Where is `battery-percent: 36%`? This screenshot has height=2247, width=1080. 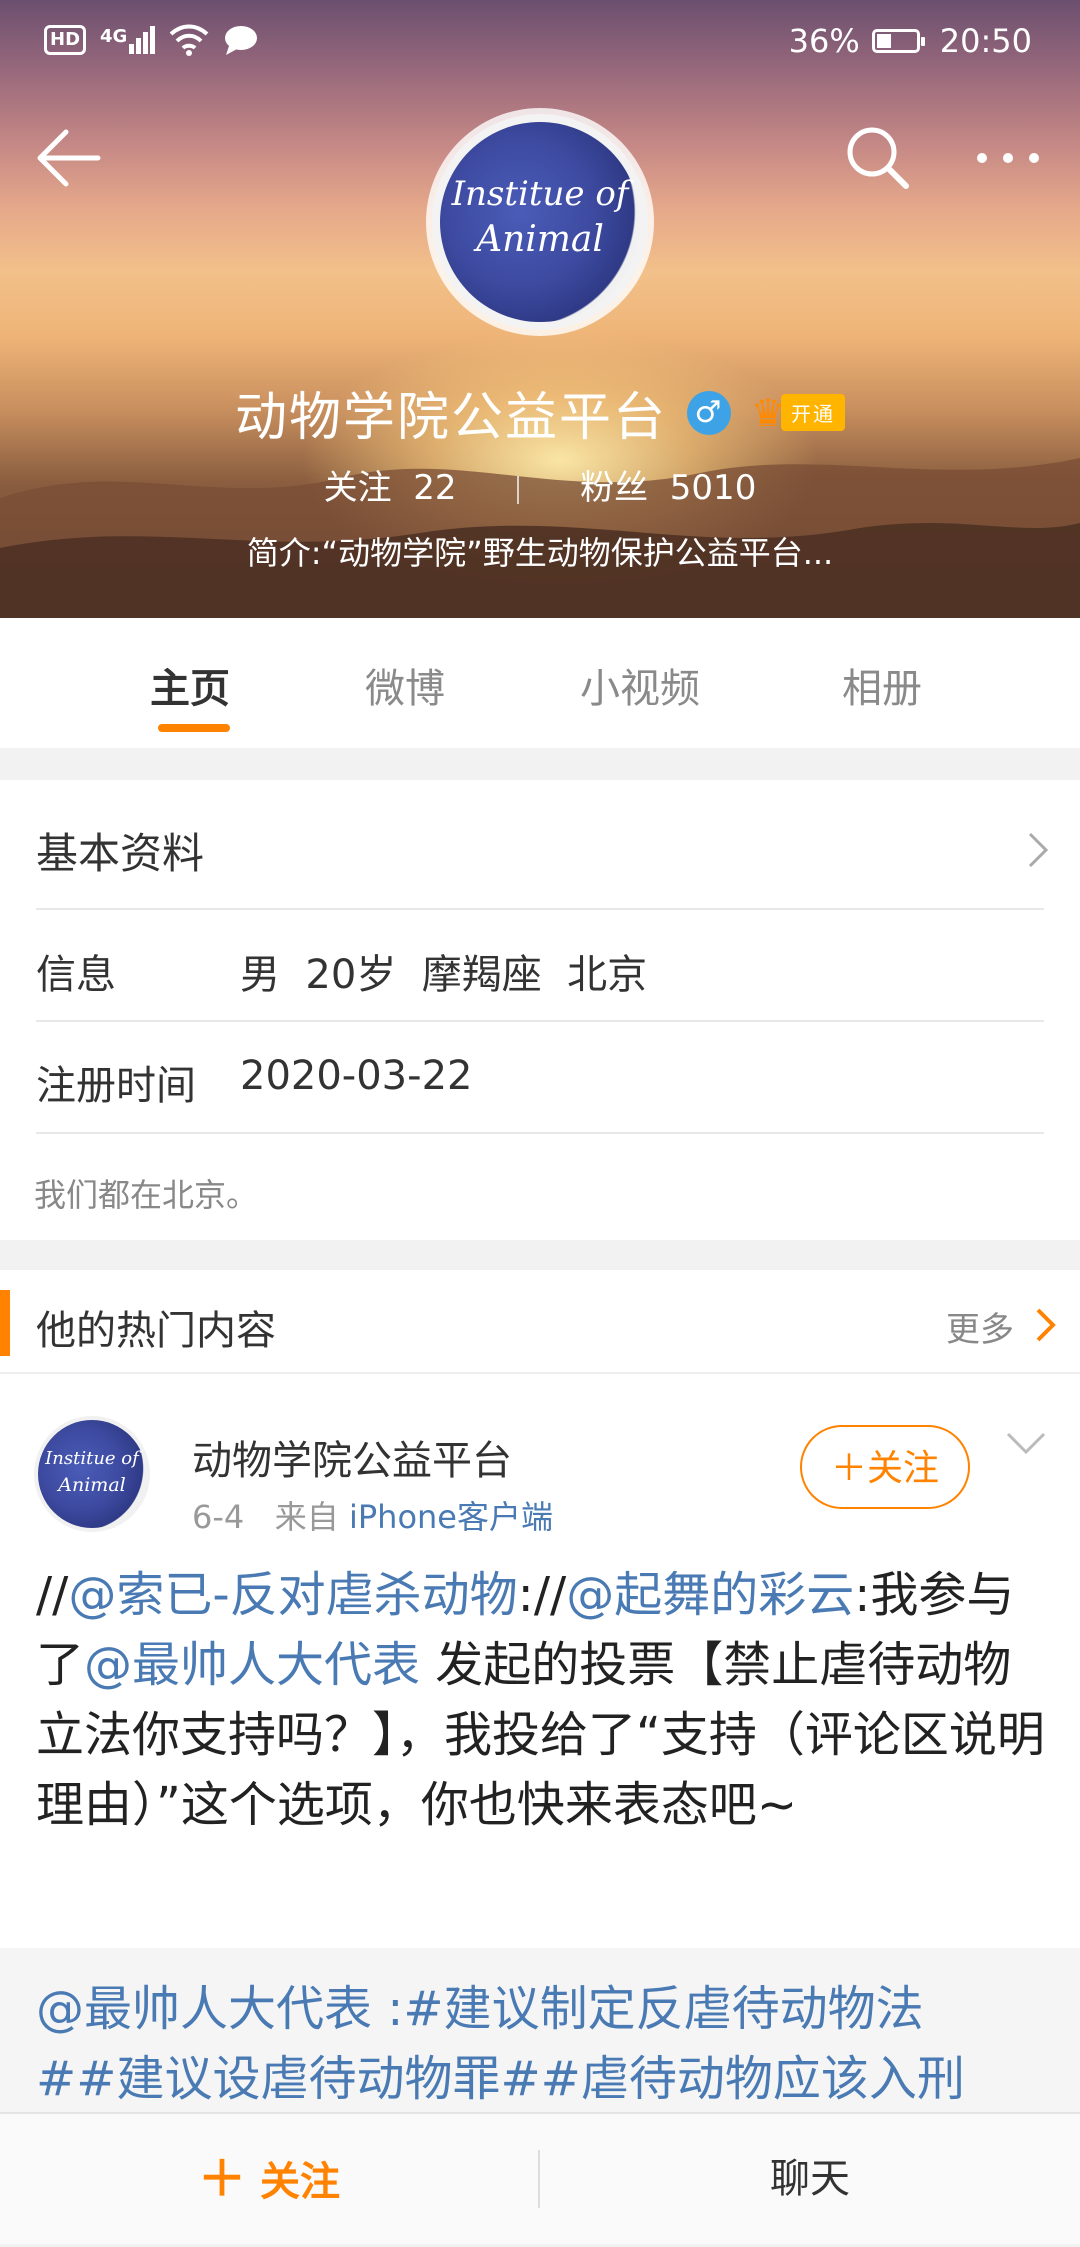 battery-percent: 36% is located at coordinates (824, 41).